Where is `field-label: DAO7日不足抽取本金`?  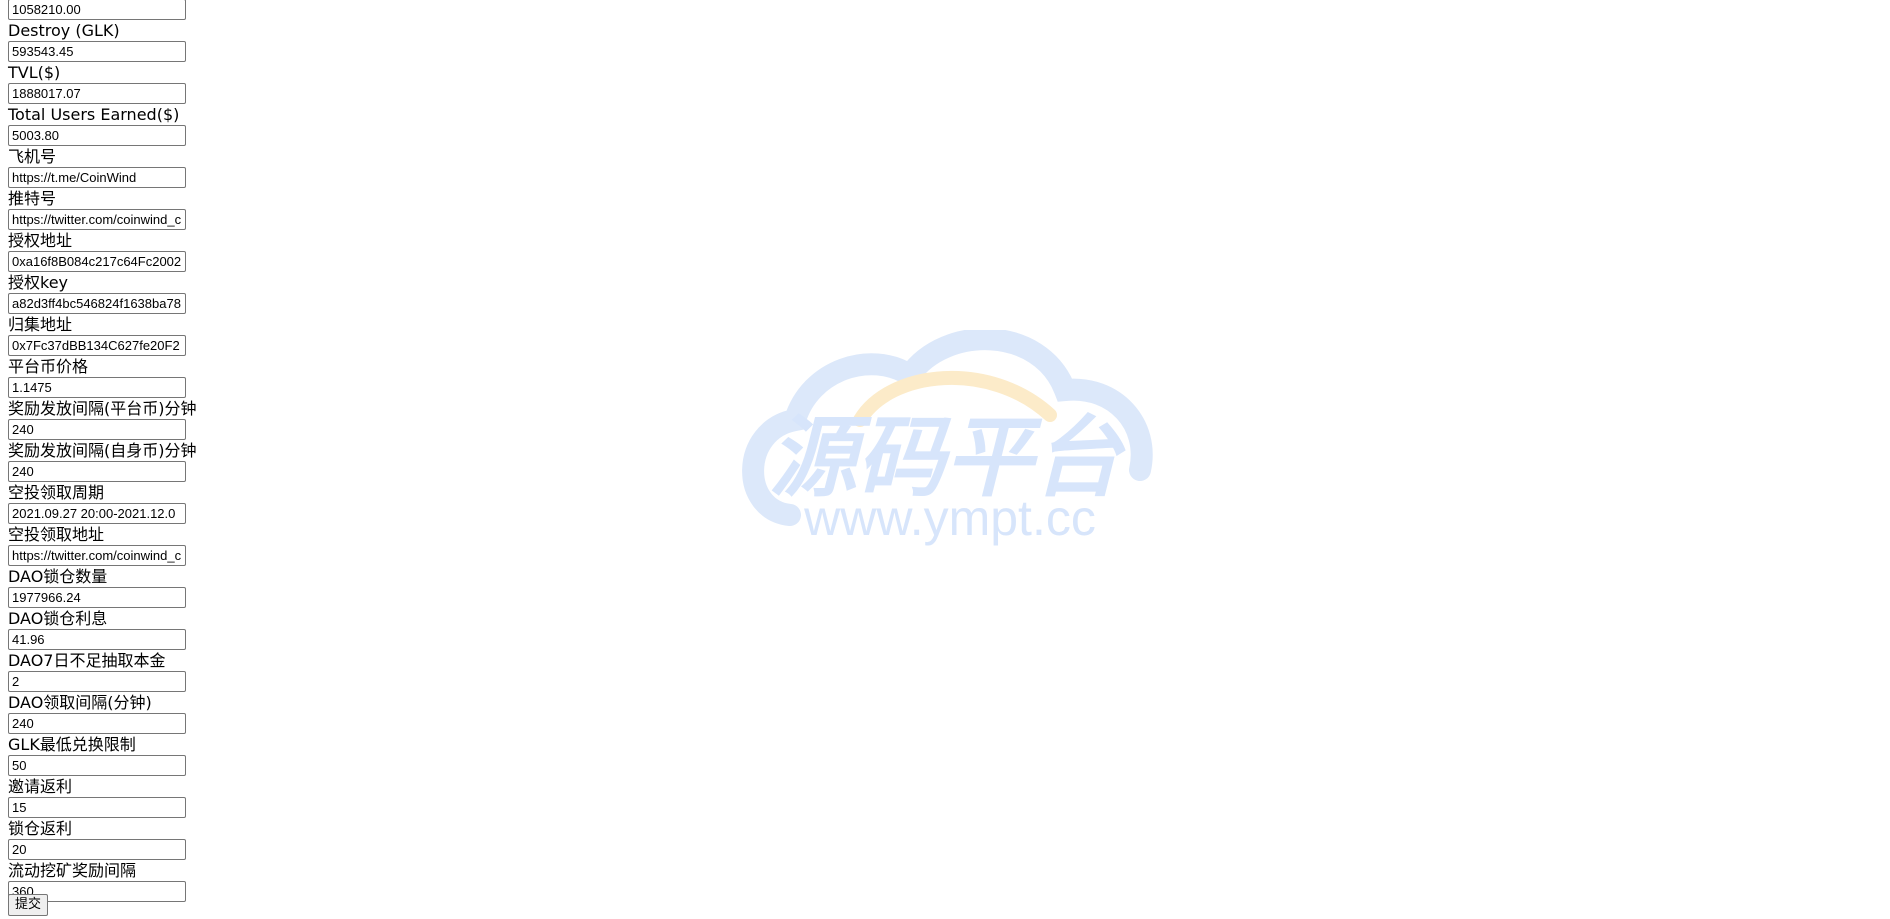 field-label: DAO7日不足抽取本金 is located at coordinates (87, 660).